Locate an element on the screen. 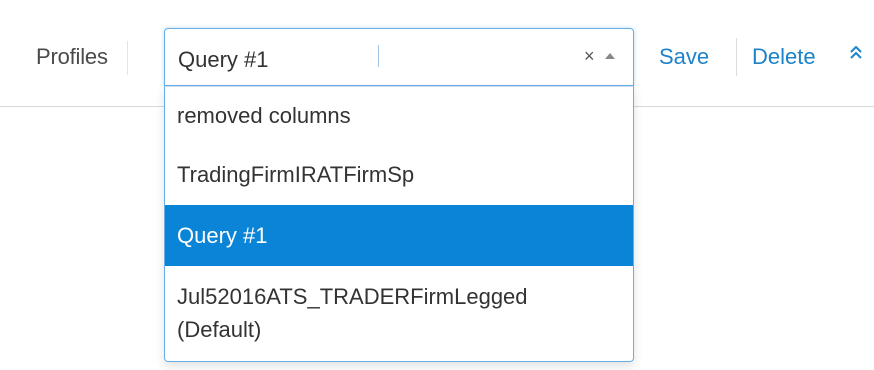 The image size is (874, 370). profile-option-name: Jul52016ATS_TRADERFirmLegged is located at coordinates (352, 296).